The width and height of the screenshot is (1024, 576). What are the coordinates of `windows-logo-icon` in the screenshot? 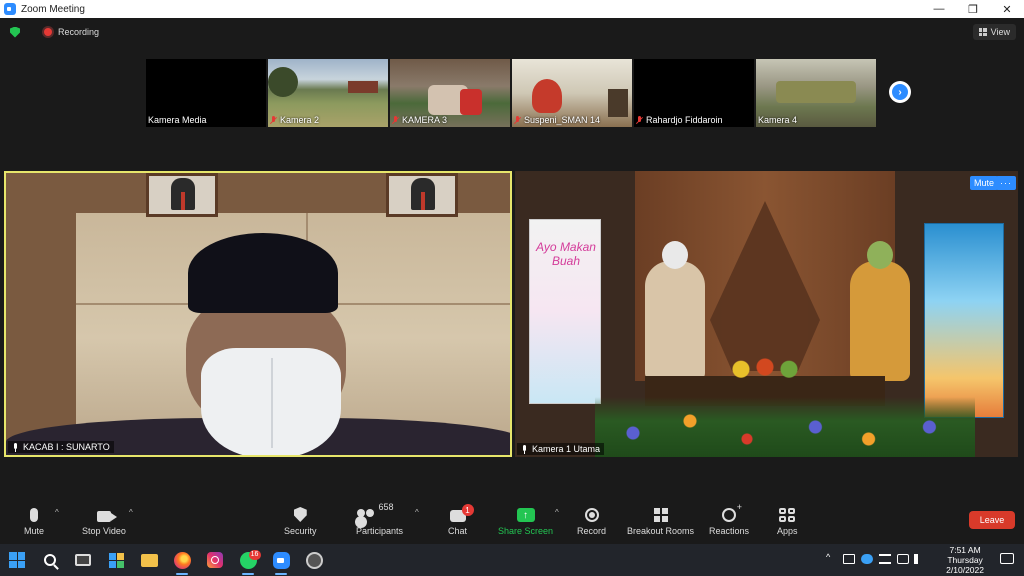 It's located at (17, 560).